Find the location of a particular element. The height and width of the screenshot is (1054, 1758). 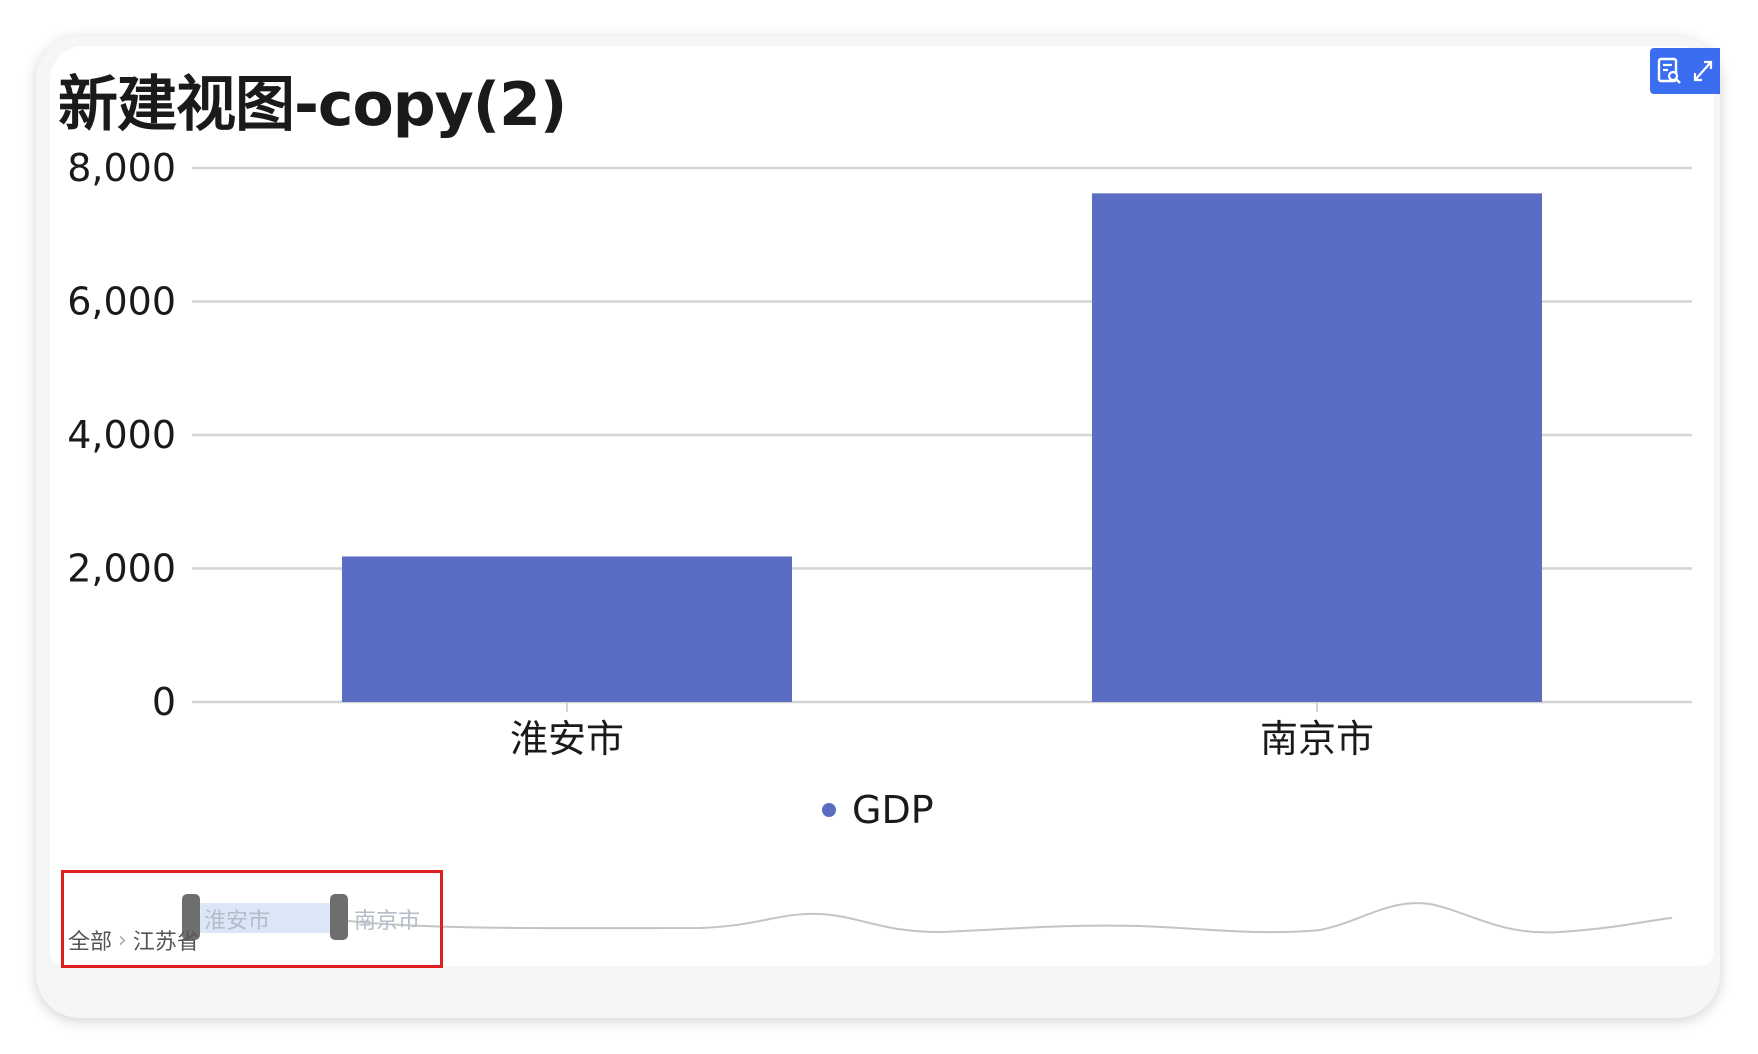

y-tick-label: 6,000 is located at coordinates (121, 302).